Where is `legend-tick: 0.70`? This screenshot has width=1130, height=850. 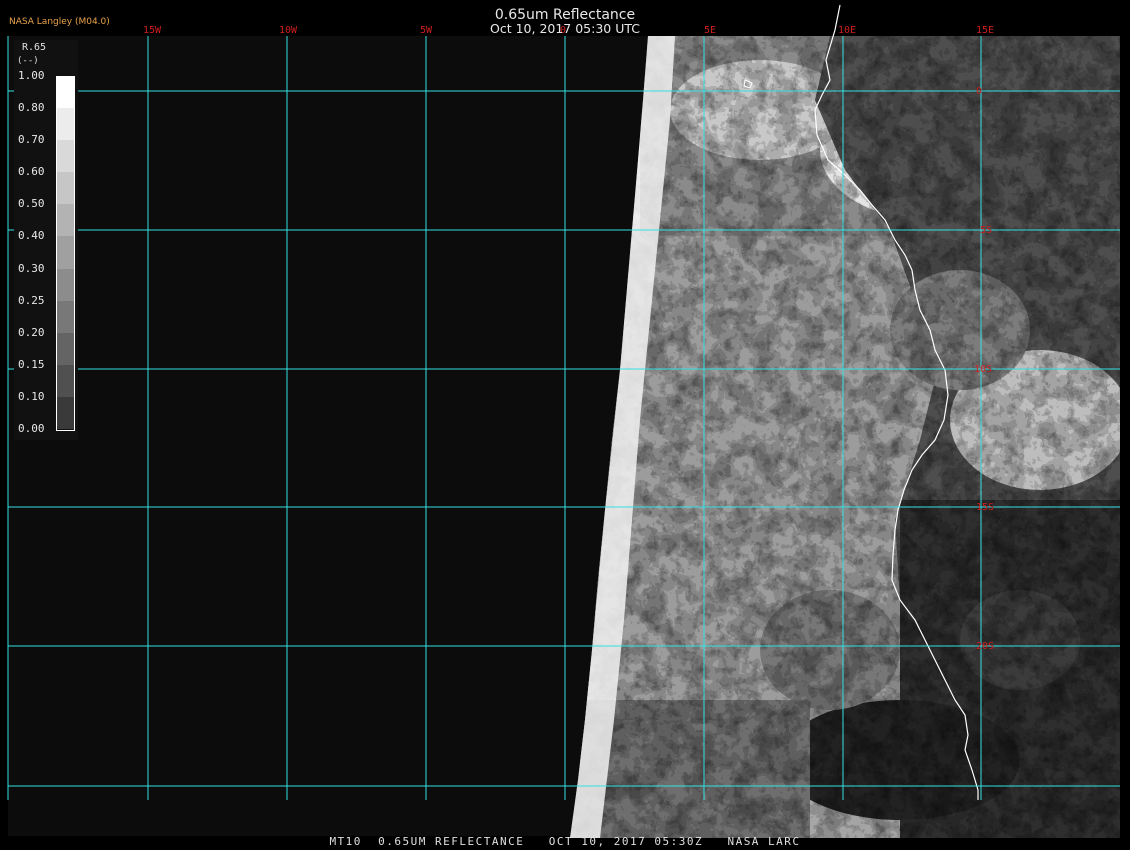 legend-tick: 0.70 is located at coordinates (31, 140).